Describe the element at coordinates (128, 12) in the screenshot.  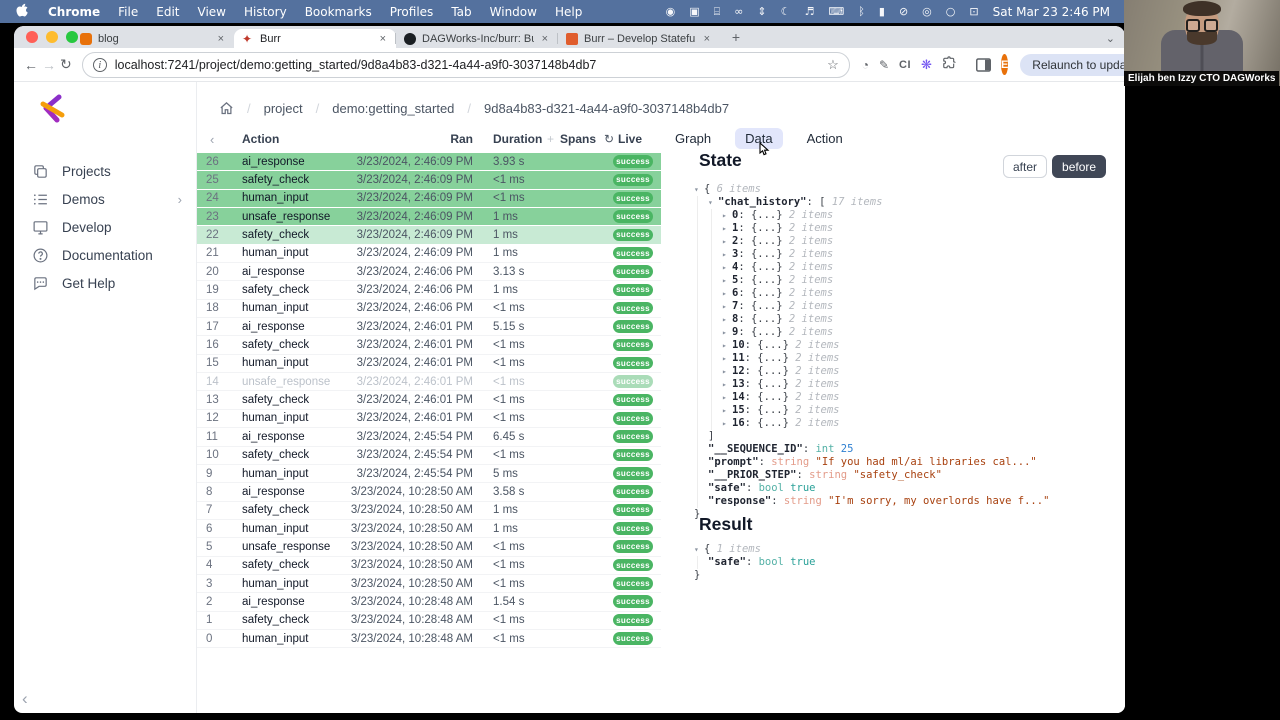
I see `menubar-item-file: File` at that location.